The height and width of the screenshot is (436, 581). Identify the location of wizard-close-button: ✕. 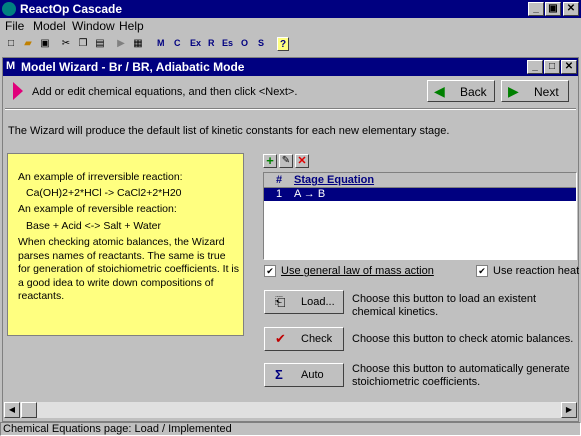
(569, 67).